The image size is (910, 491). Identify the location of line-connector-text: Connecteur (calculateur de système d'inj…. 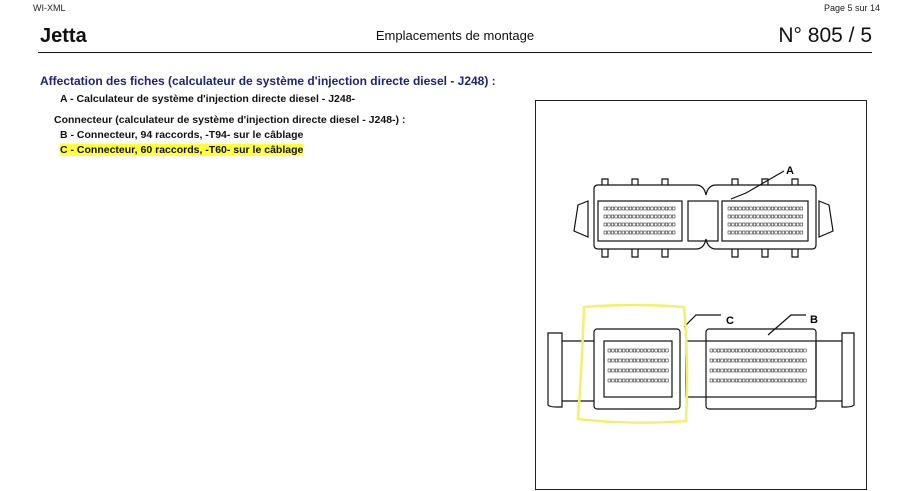
(230, 120).